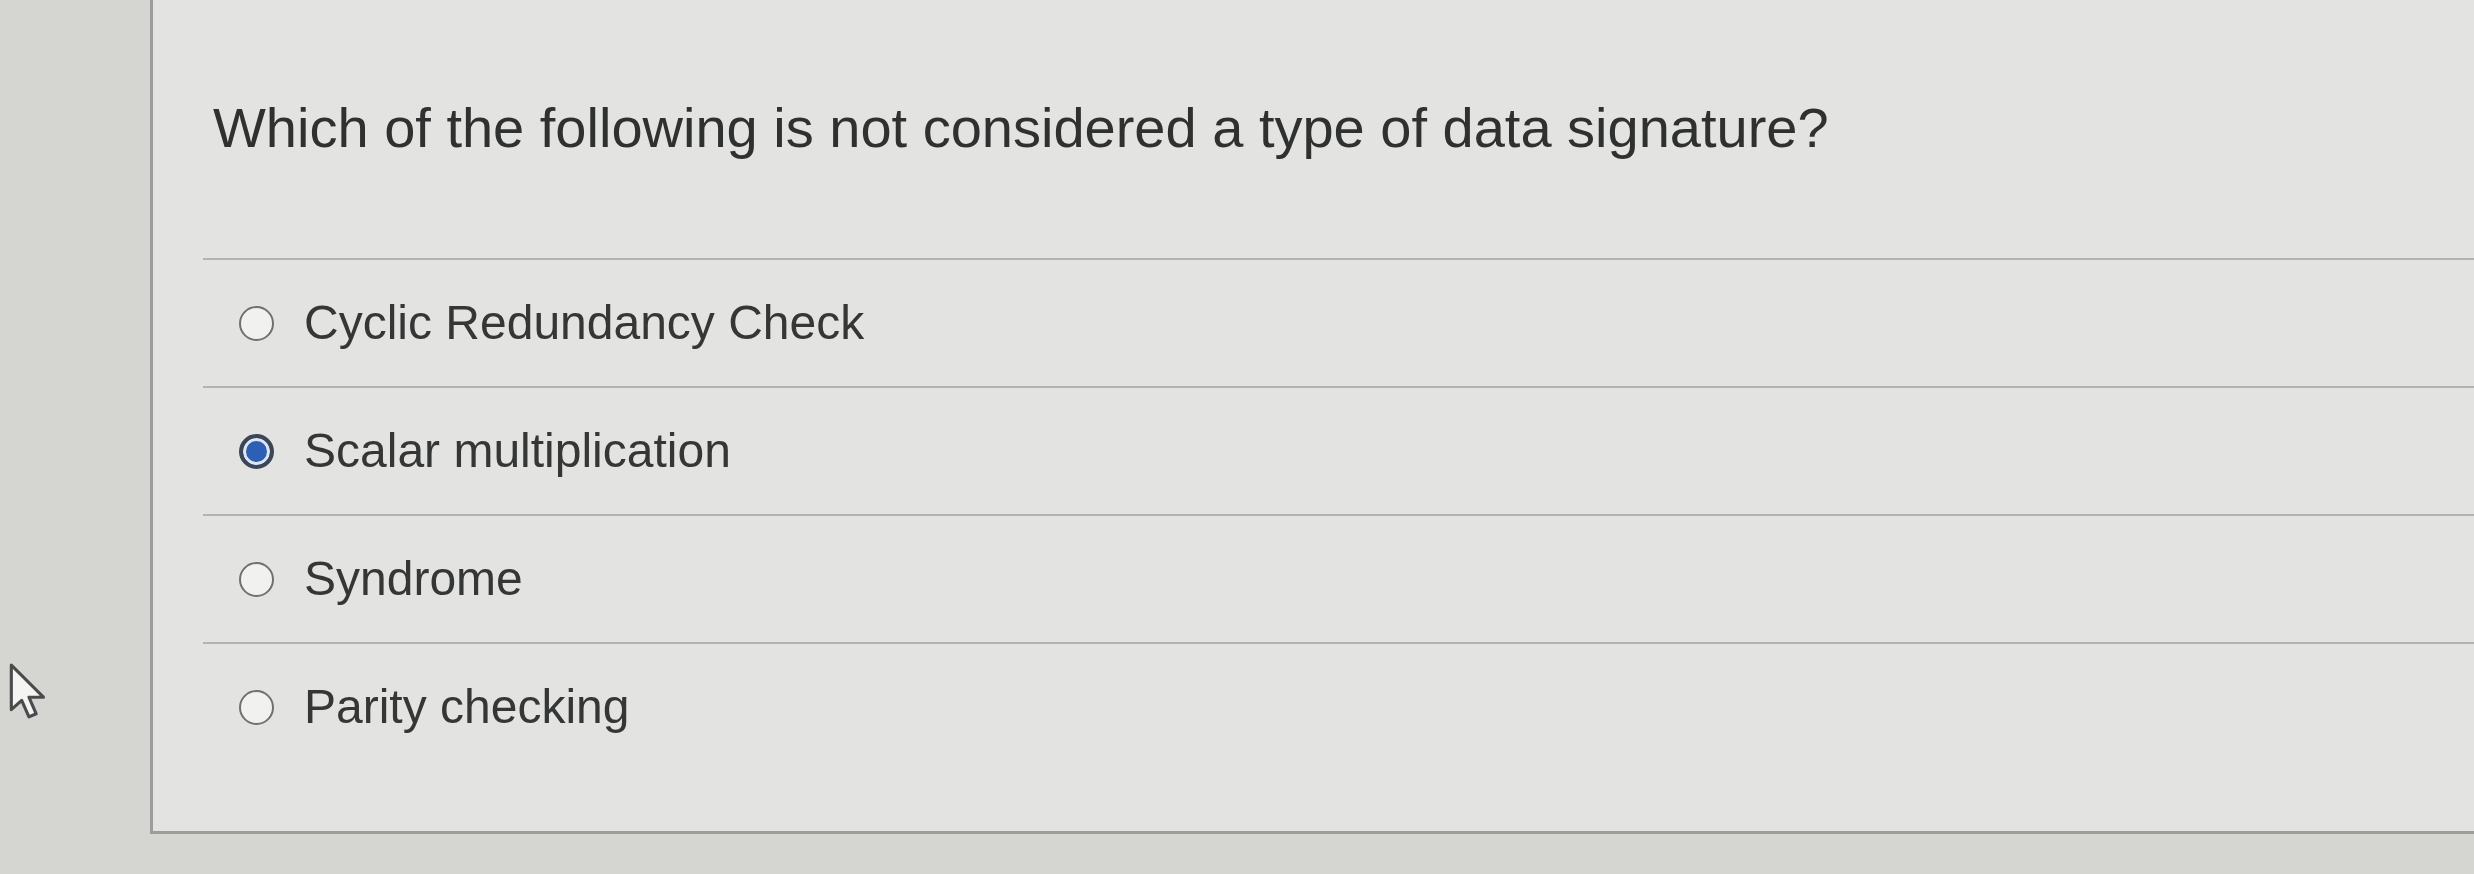 This screenshot has width=2474, height=874. I want to click on option-label: Parity checking, so click(467, 707).